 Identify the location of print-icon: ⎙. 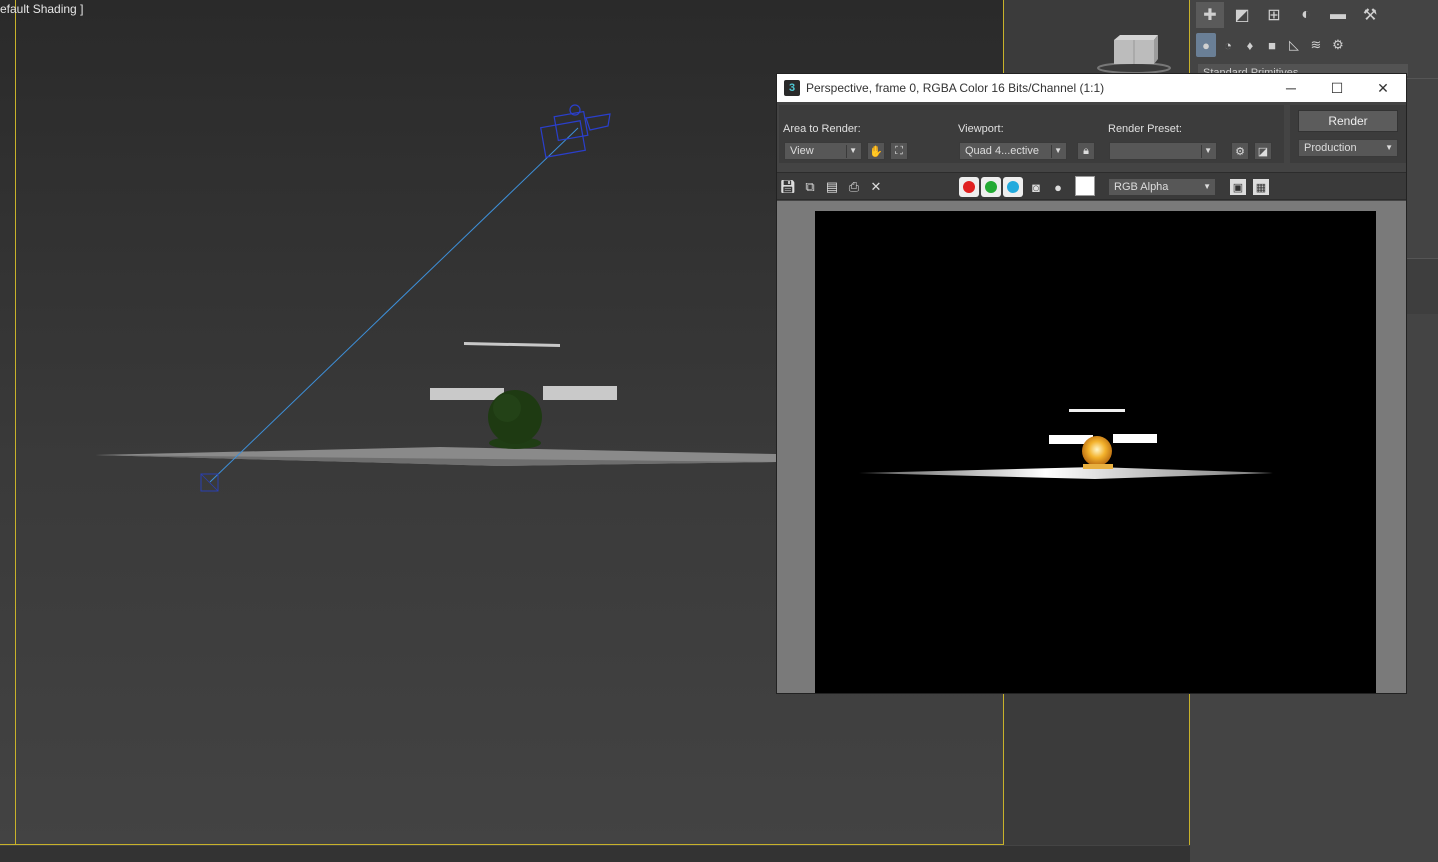
(854, 187).